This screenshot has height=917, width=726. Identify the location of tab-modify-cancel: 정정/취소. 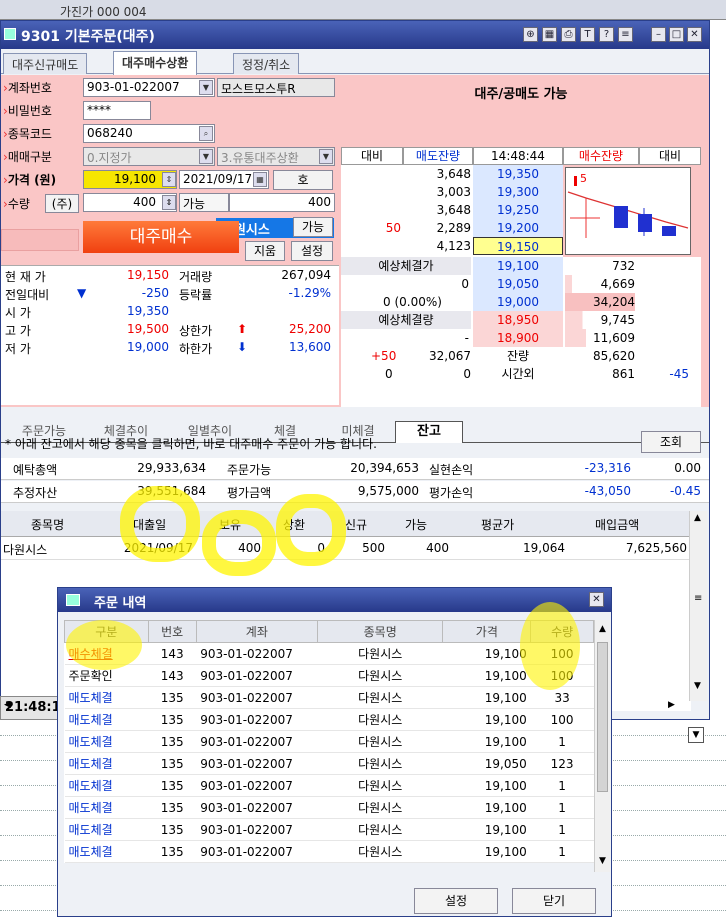
(266, 63).